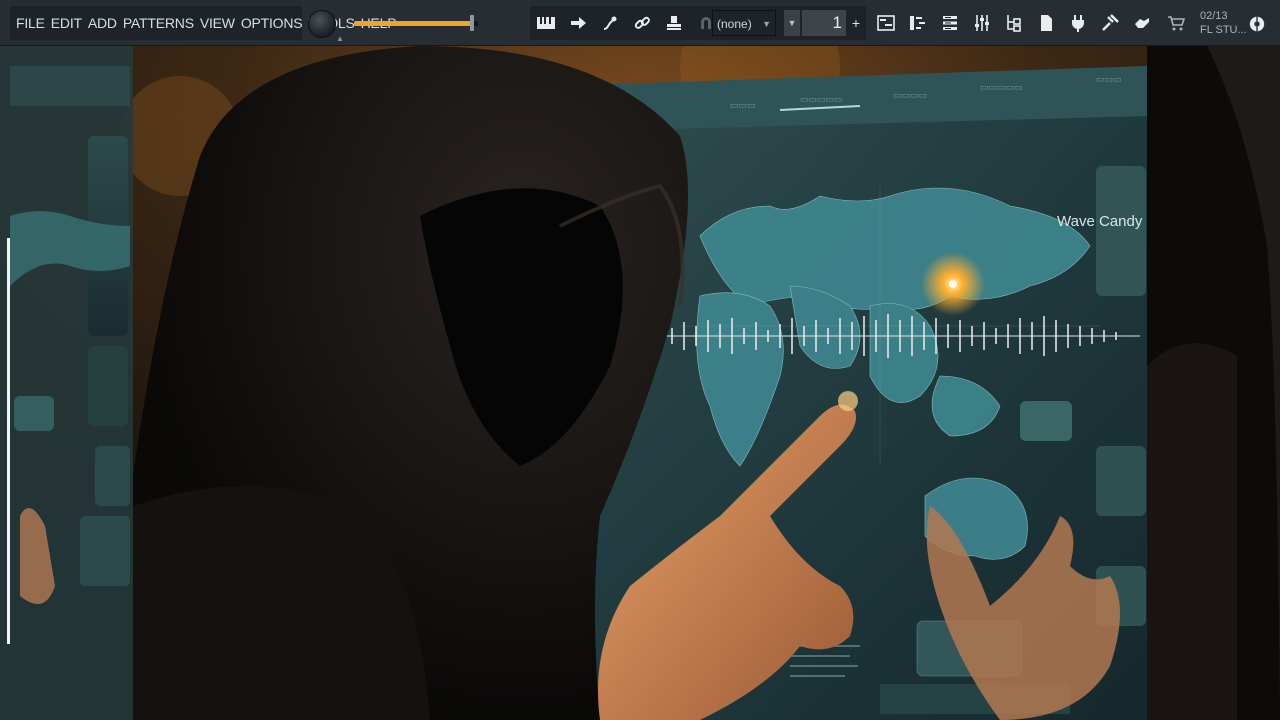 Image resolution: width=1280 pixels, height=720 pixels. I want to click on menu-file: FILE, so click(30, 23).